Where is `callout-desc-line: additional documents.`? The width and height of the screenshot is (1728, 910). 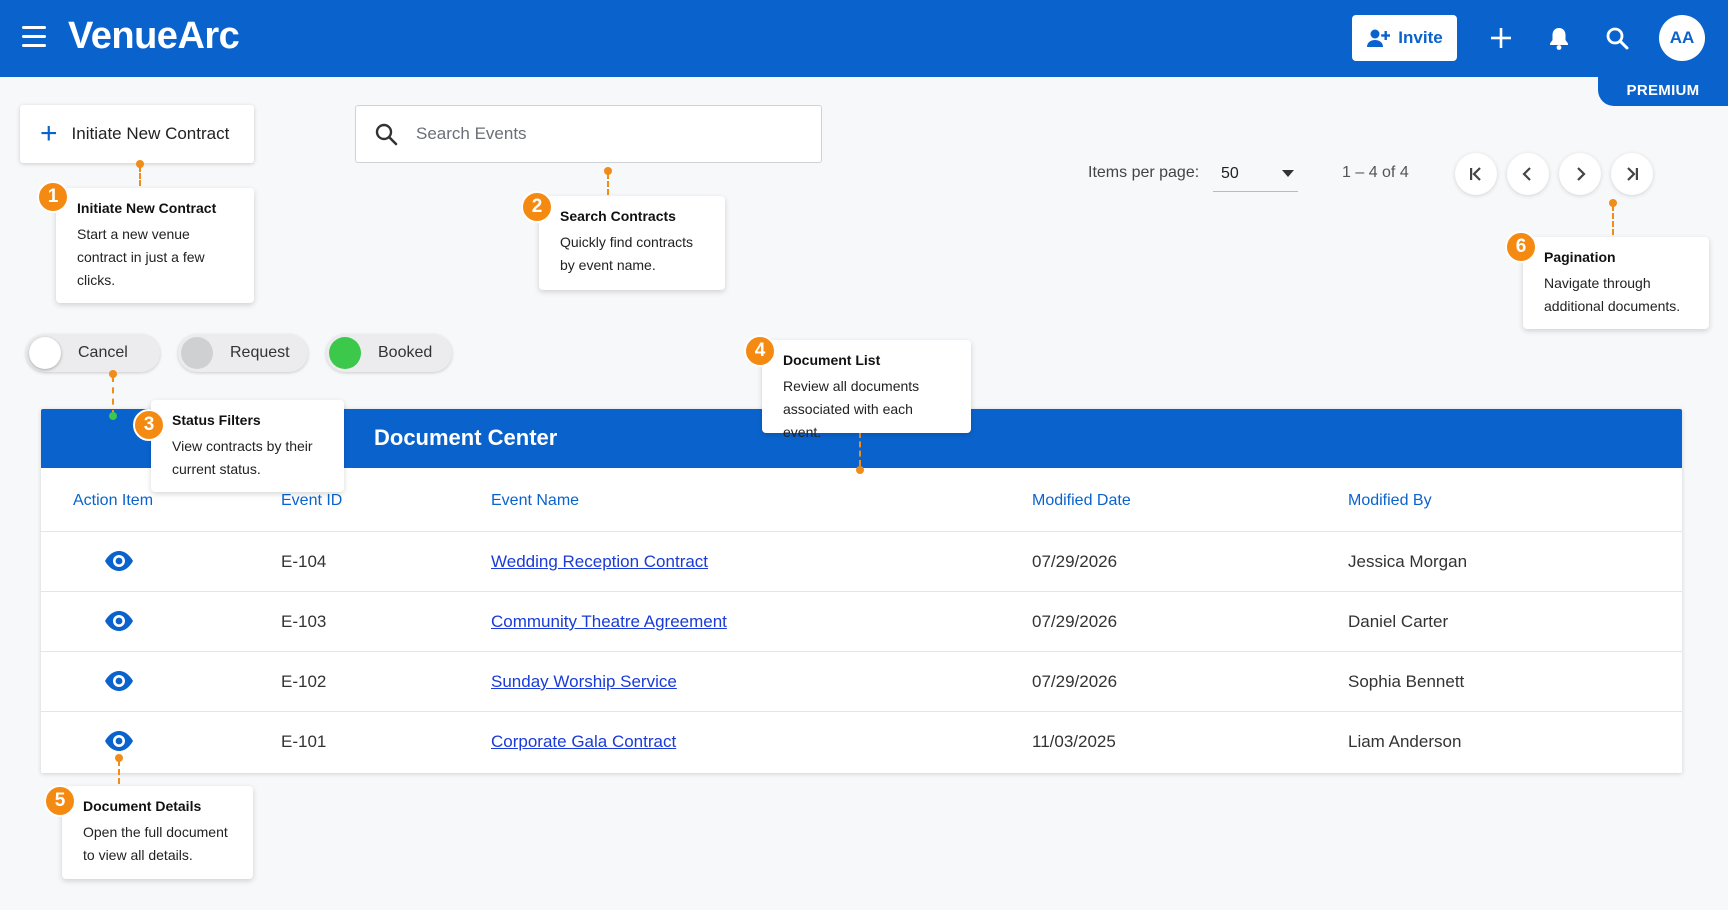
callout-desc-line: additional documents. is located at coordinates (1612, 306).